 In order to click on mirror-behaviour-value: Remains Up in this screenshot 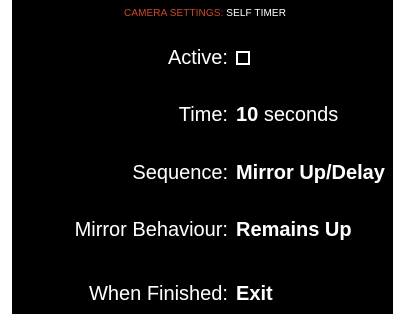, I will do `click(294, 230)`.